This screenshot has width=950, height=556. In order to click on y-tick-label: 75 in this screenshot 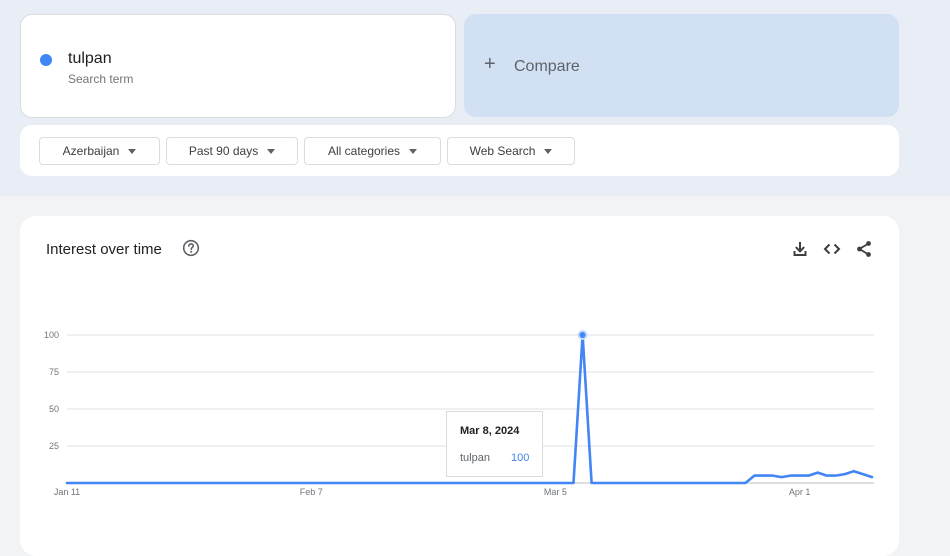, I will do `click(54, 372)`.